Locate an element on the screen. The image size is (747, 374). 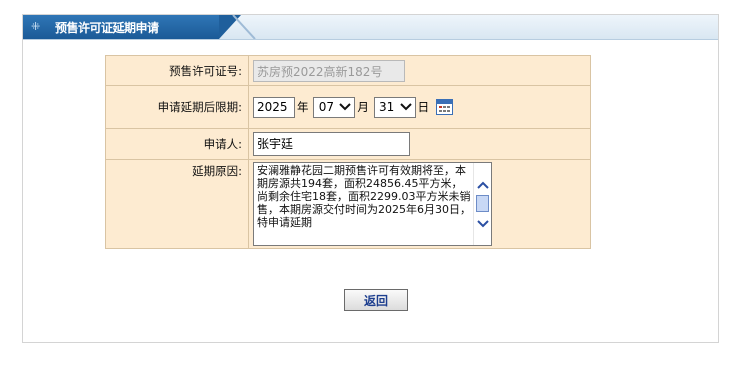
row-extension-deadline: 申请延期后限期: 2025 年 07 月 31 日 is located at coordinates (348, 107).